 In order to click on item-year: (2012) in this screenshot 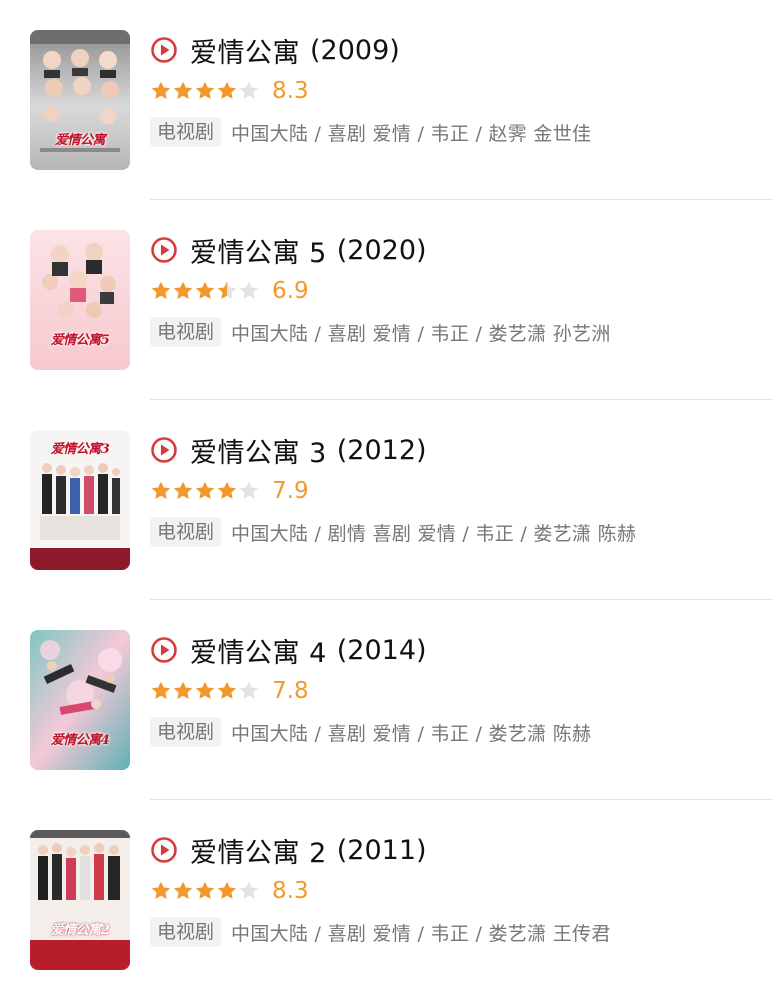, I will do `click(381, 450)`.